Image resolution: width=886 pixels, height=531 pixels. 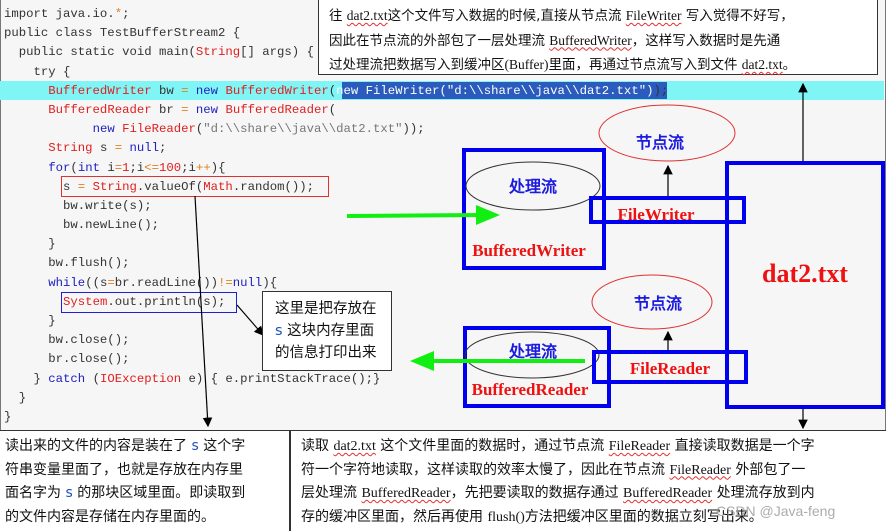 I want to click on note-text: 的信息打印出来, so click(x=326, y=353).